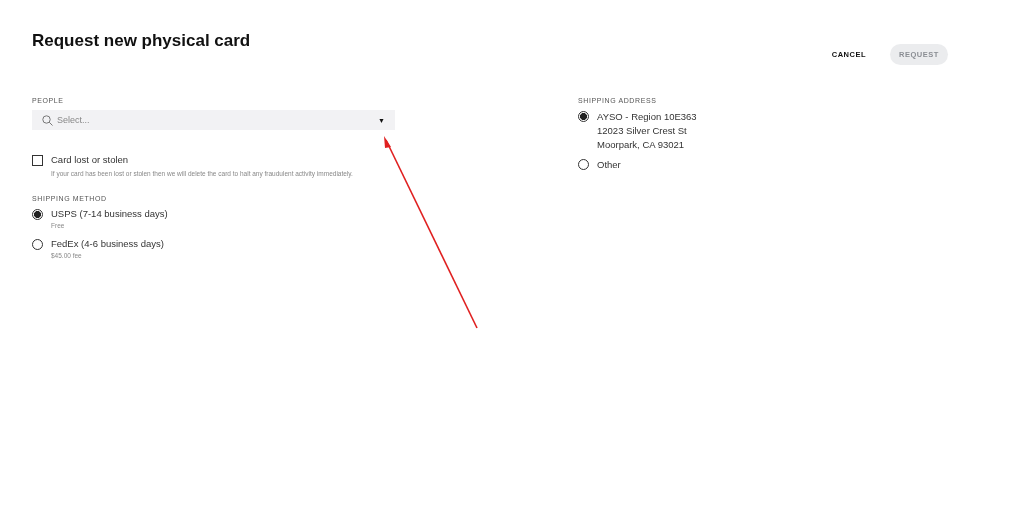 The image size is (1024, 520). Describe the element at coordinates (90, 159) in the screenshot. I see `checkbox-label: Card lost or stolen` at that location.